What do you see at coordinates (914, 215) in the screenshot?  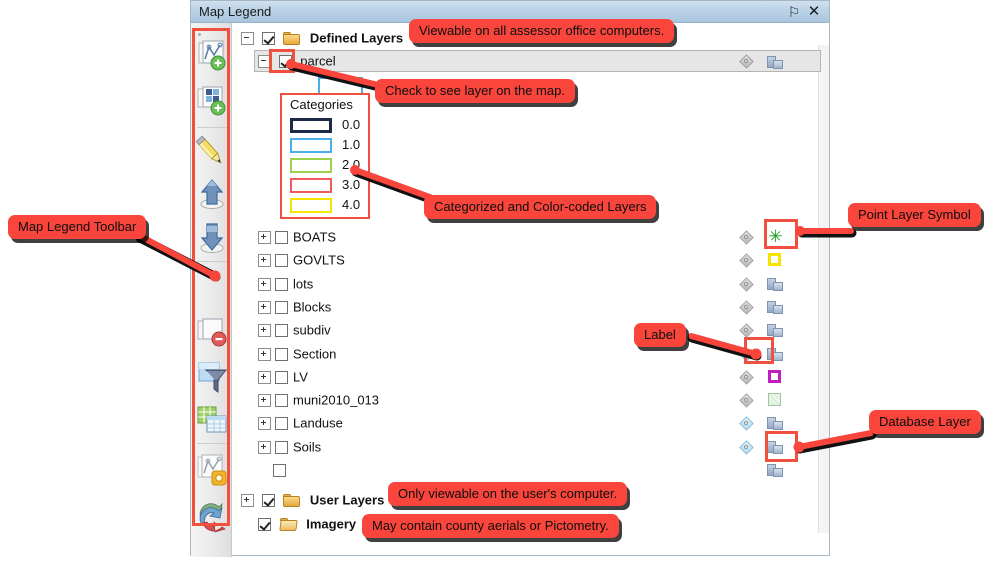 I see `callout-point-layer-symbol: Point Layer Symbol` at bounding box center [914, 215].